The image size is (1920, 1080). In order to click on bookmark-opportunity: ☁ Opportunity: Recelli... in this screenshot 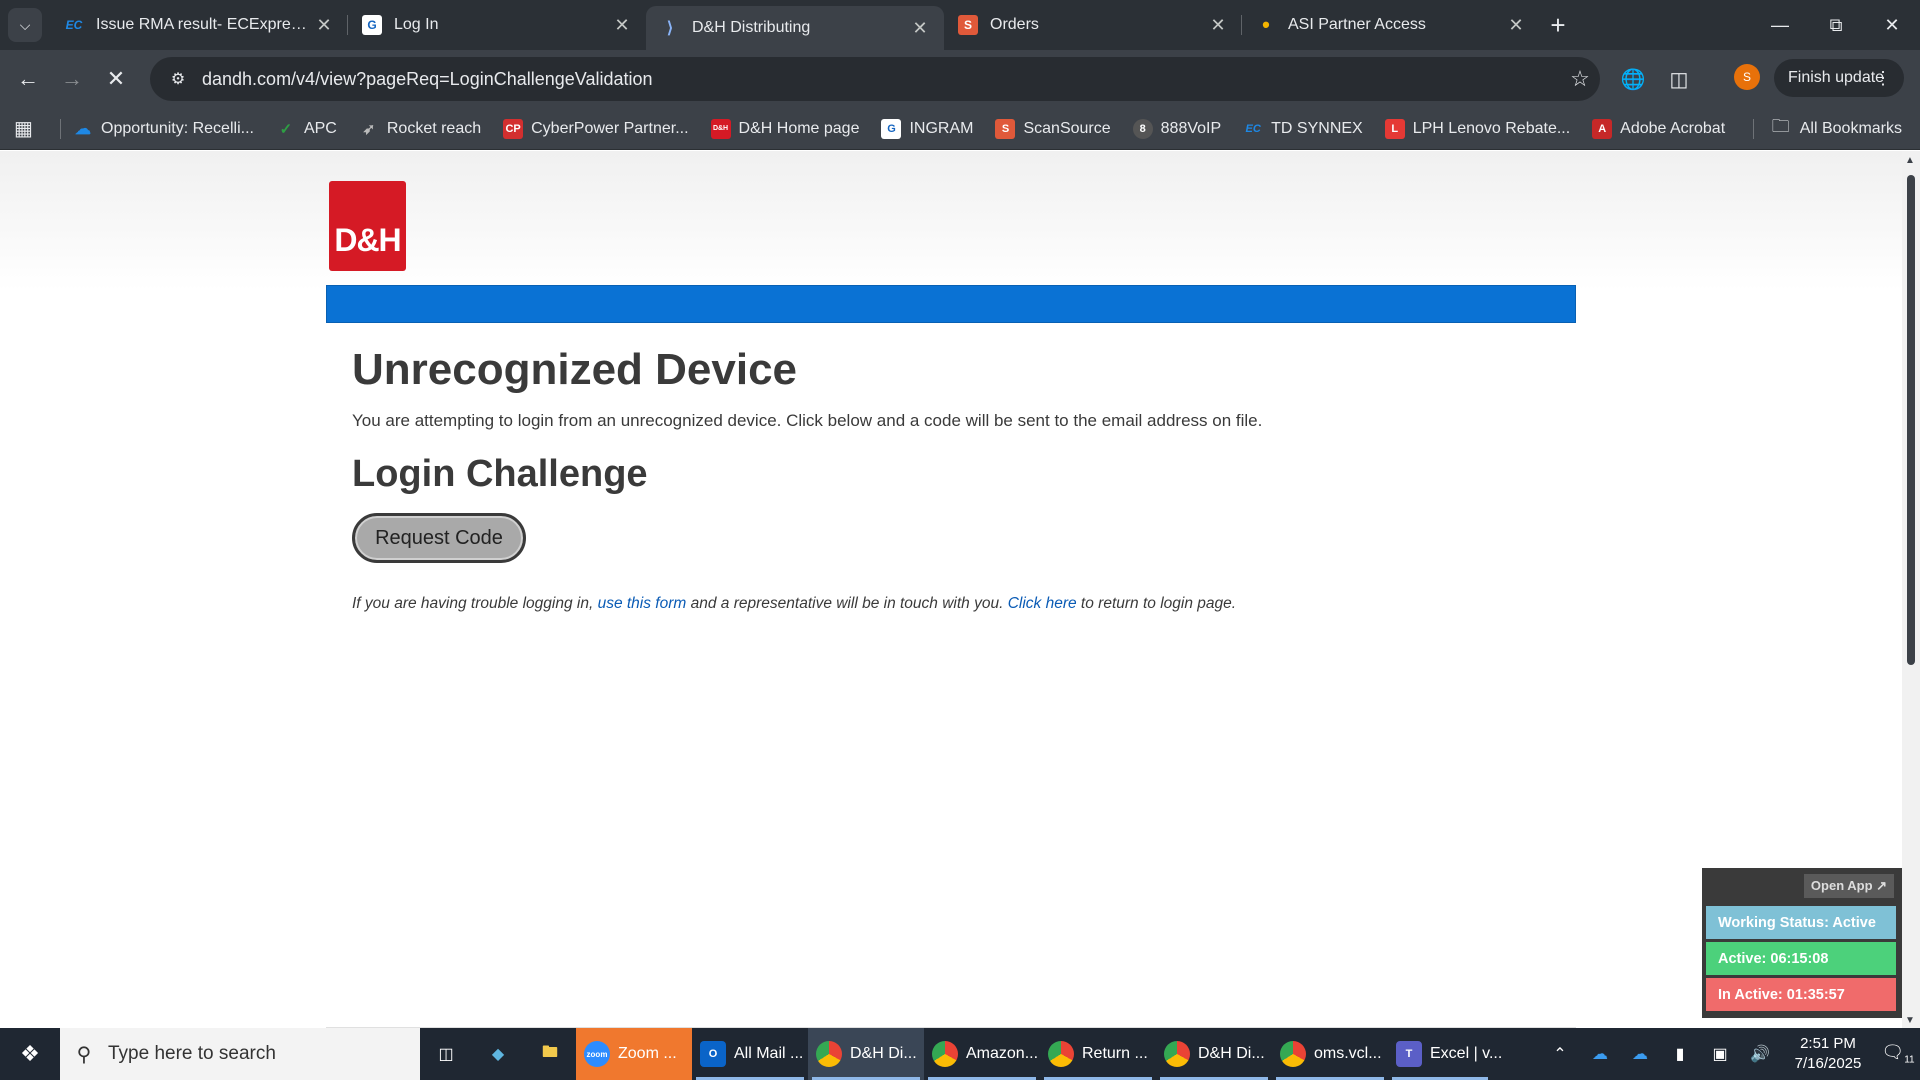, I will do `click(163, 129)`.